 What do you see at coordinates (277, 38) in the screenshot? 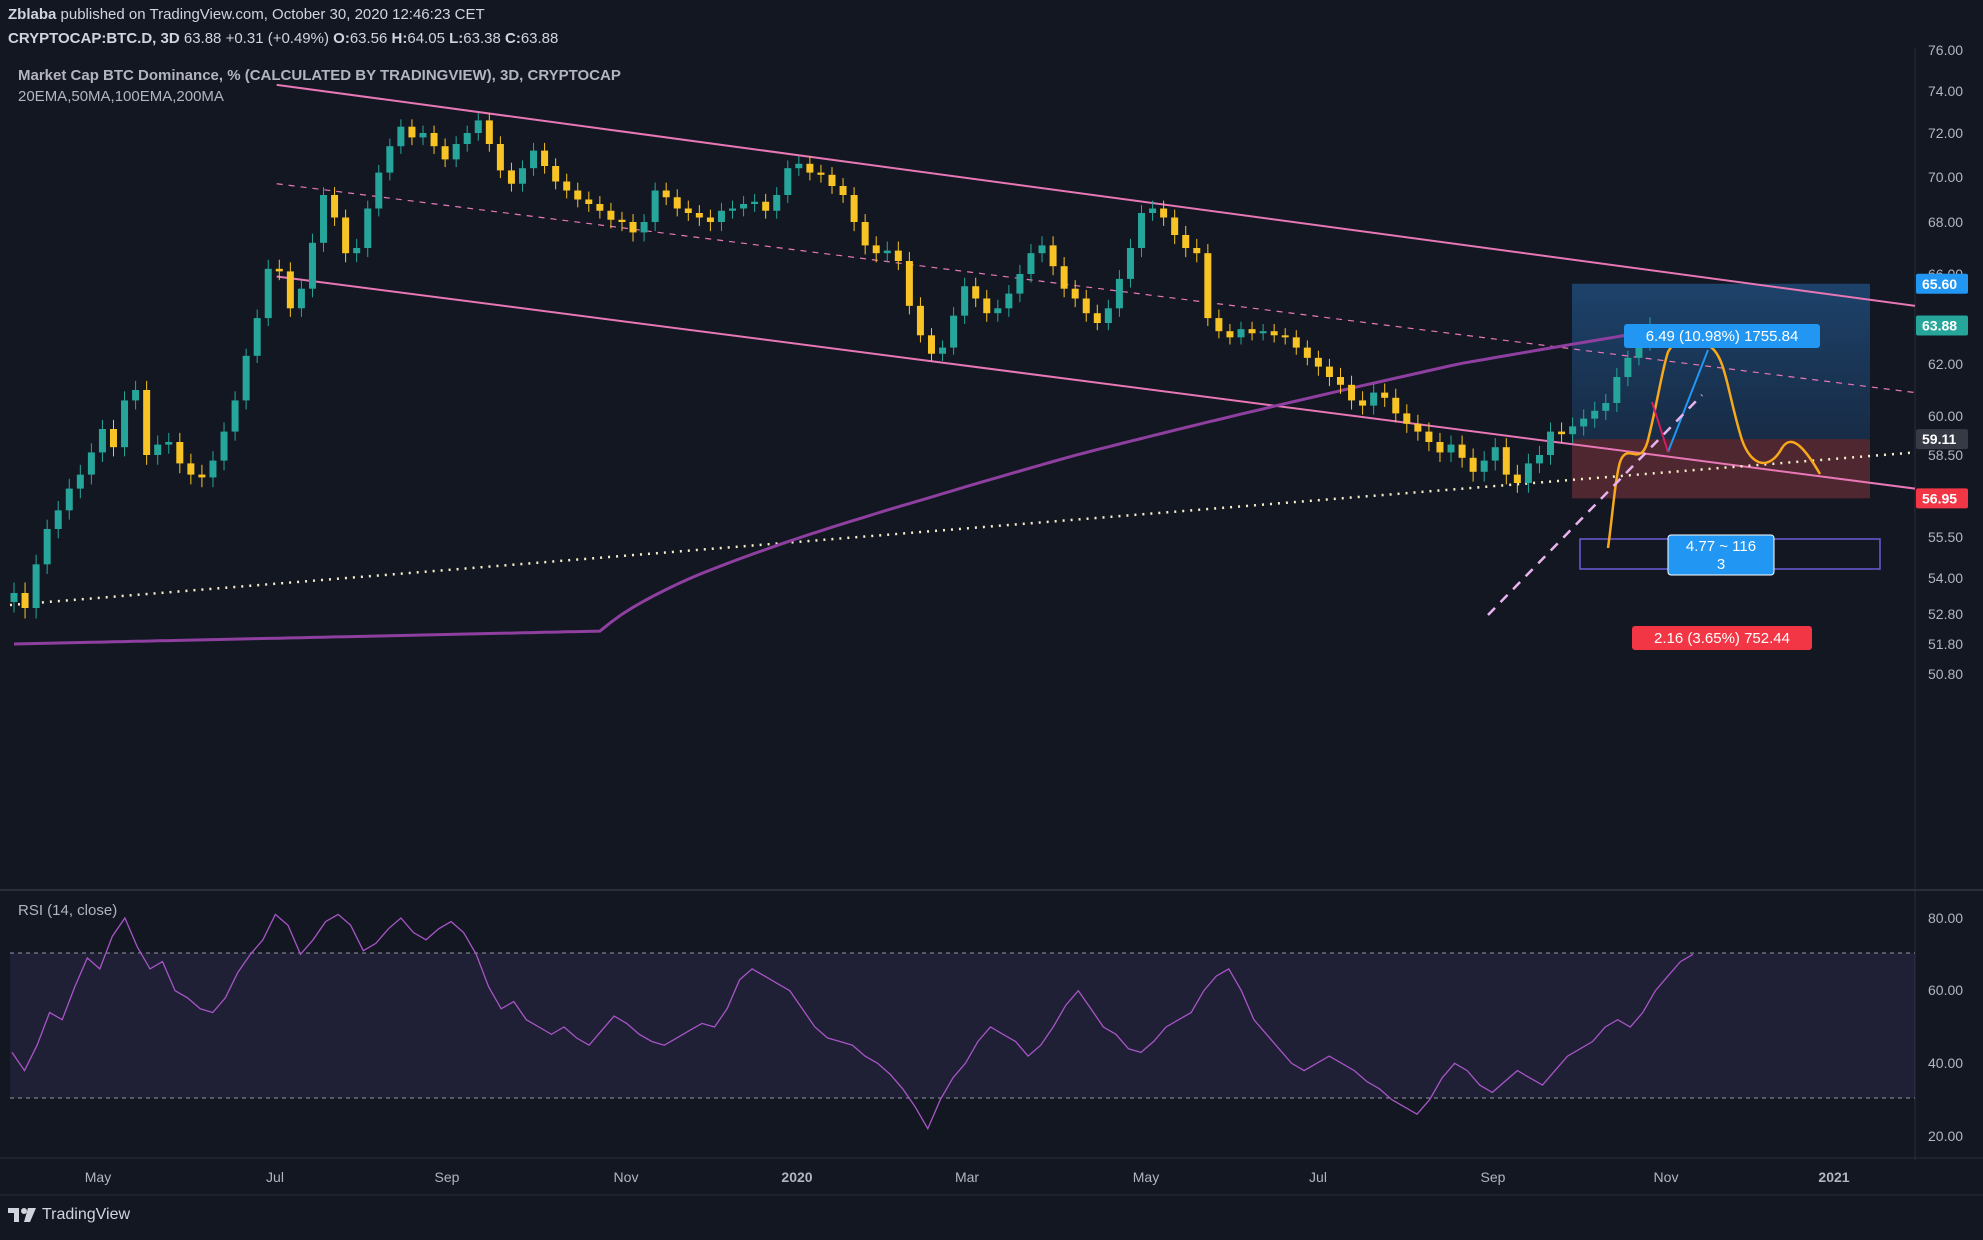
I see `change: +0.31 (+0.49%)` at bounding box center [277, 38].